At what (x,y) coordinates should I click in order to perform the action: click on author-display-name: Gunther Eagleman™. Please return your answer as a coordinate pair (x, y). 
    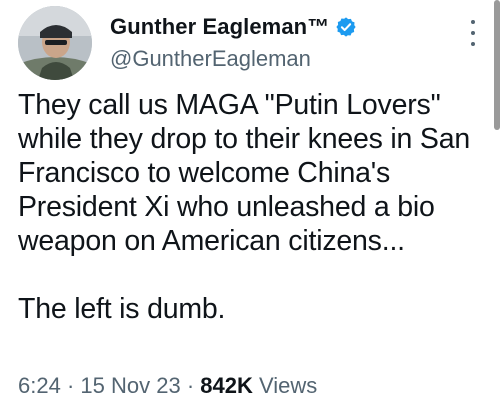
    Looking at the image, I should click on (219, 27).